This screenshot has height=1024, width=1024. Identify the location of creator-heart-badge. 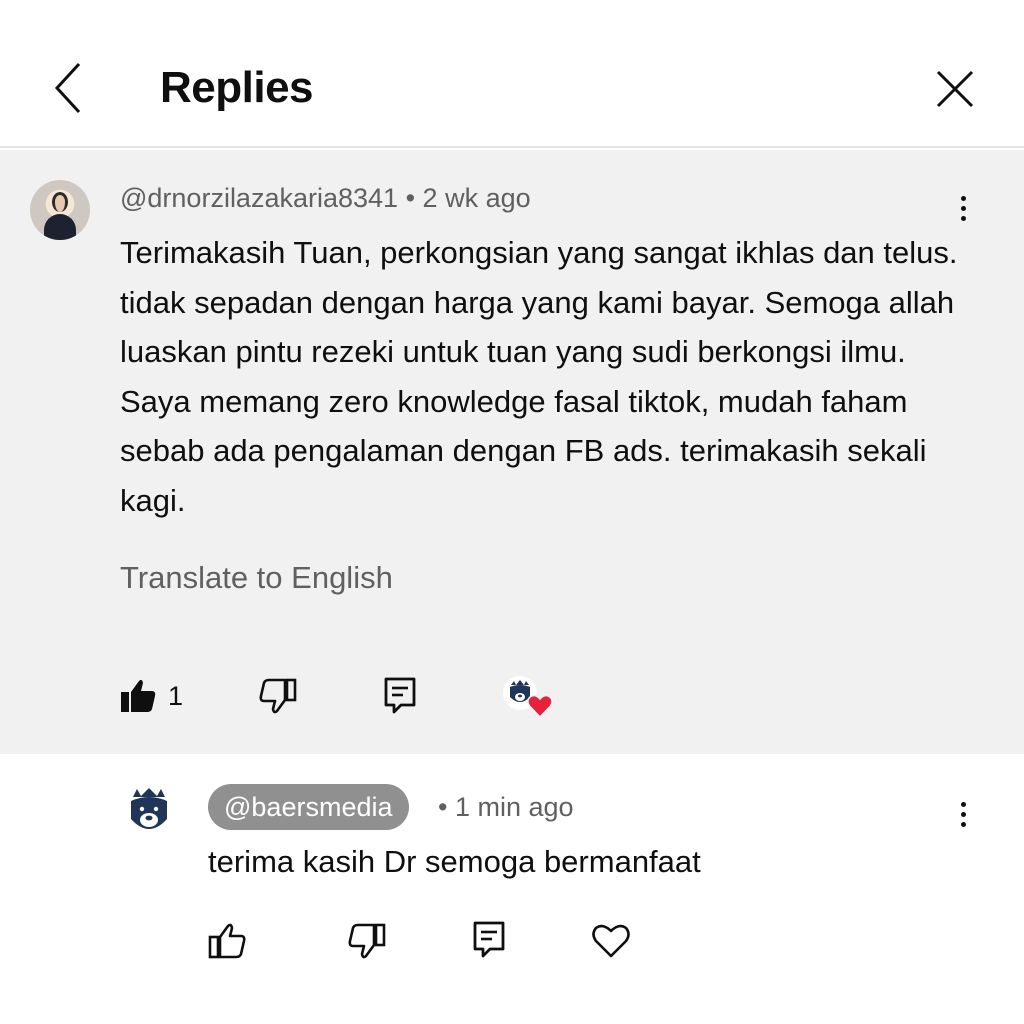
(531, 699).